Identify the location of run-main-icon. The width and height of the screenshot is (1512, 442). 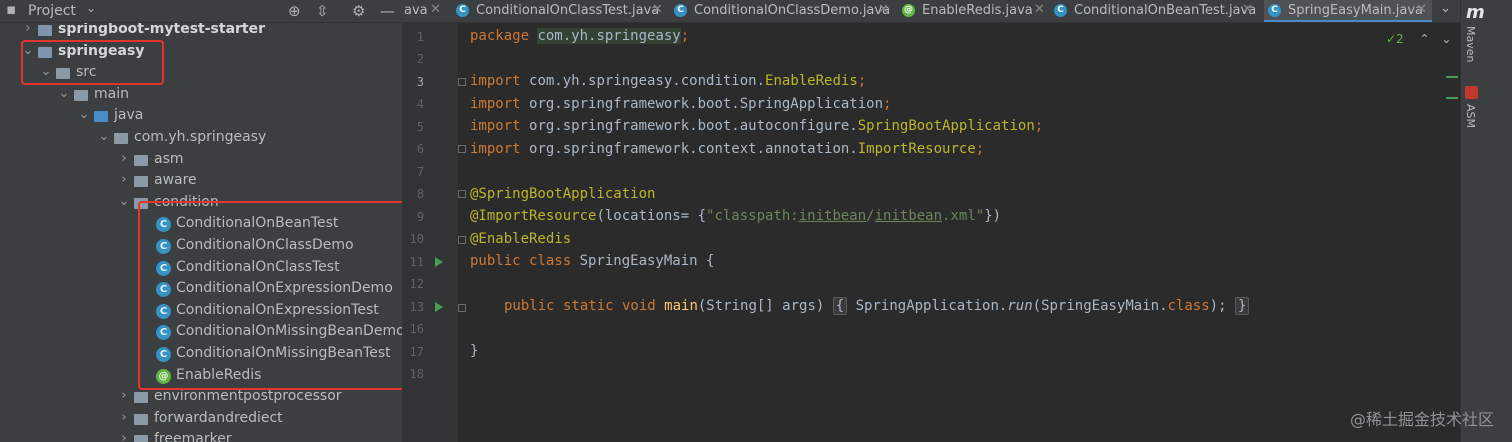
(439, 307).